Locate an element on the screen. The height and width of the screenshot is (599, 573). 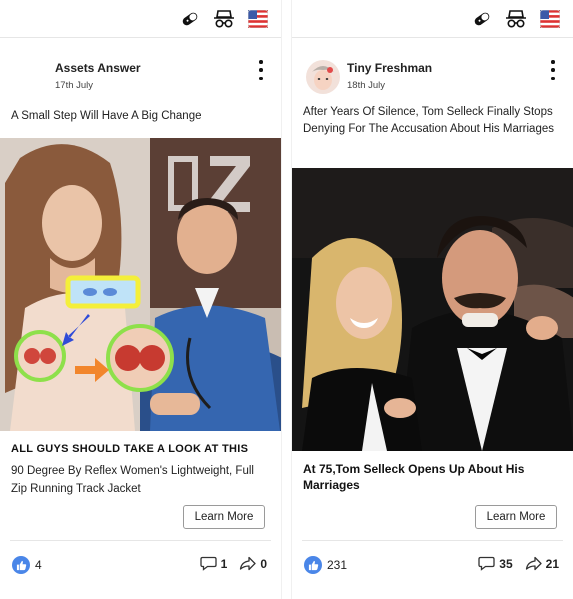
post-title: A Small Step Will Have A Big Change is located at coordinates (106, 116).